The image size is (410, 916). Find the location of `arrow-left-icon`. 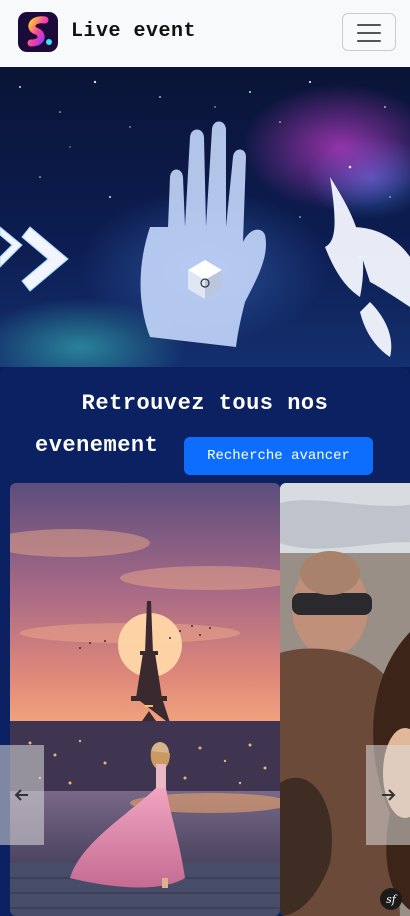

arrow-left-icon is located at coordinates (21, 795).